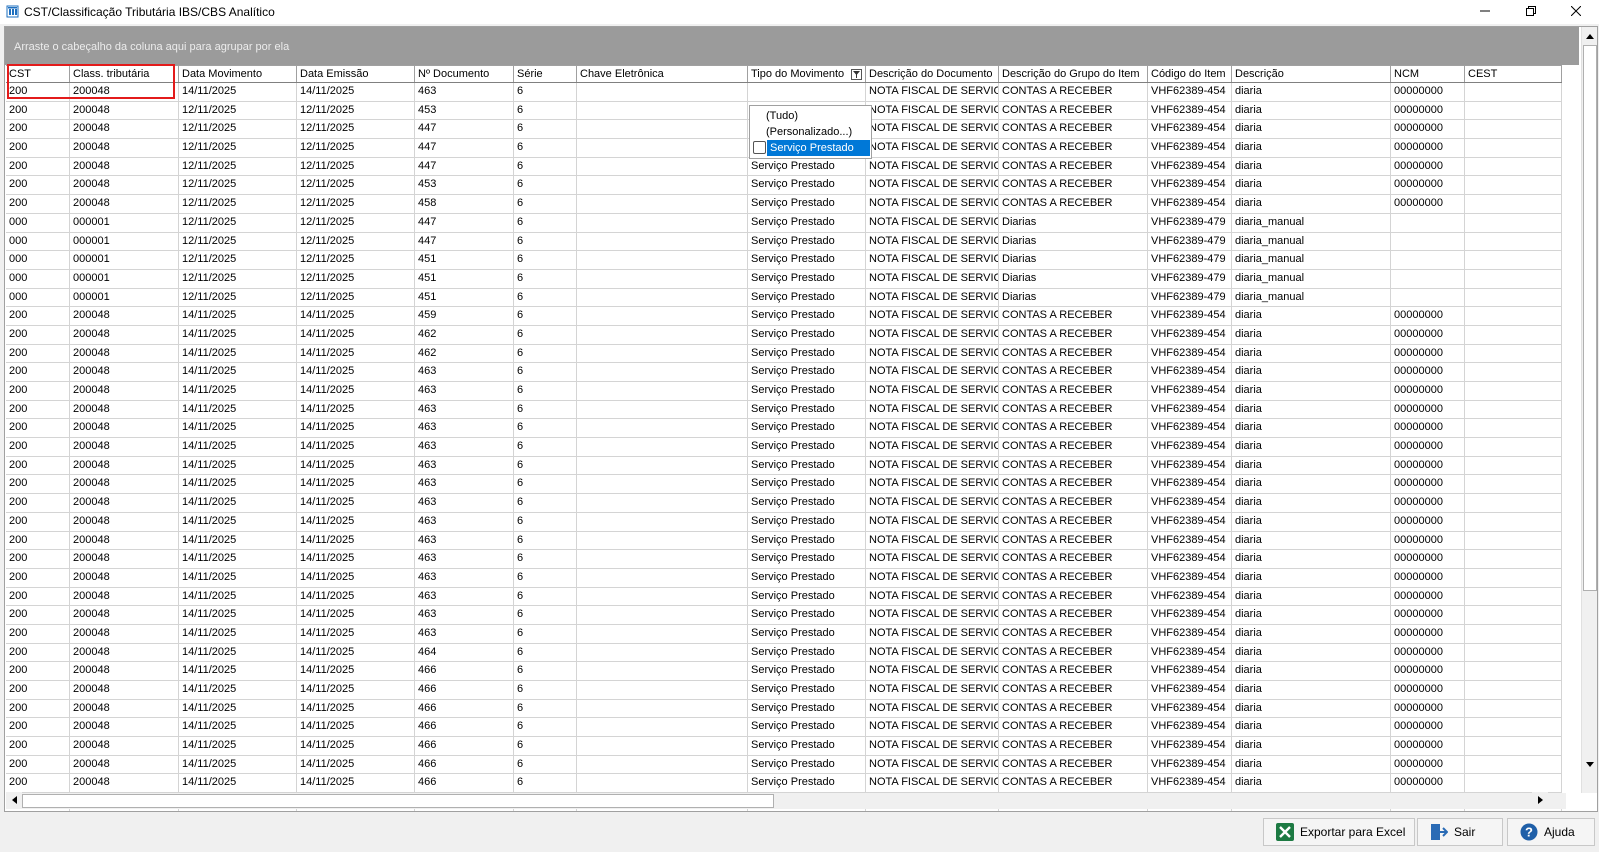 Image resolution: width=1599 pixels, height=852 pixels. I want to click on scroll-down-button, so click(1589, 763).